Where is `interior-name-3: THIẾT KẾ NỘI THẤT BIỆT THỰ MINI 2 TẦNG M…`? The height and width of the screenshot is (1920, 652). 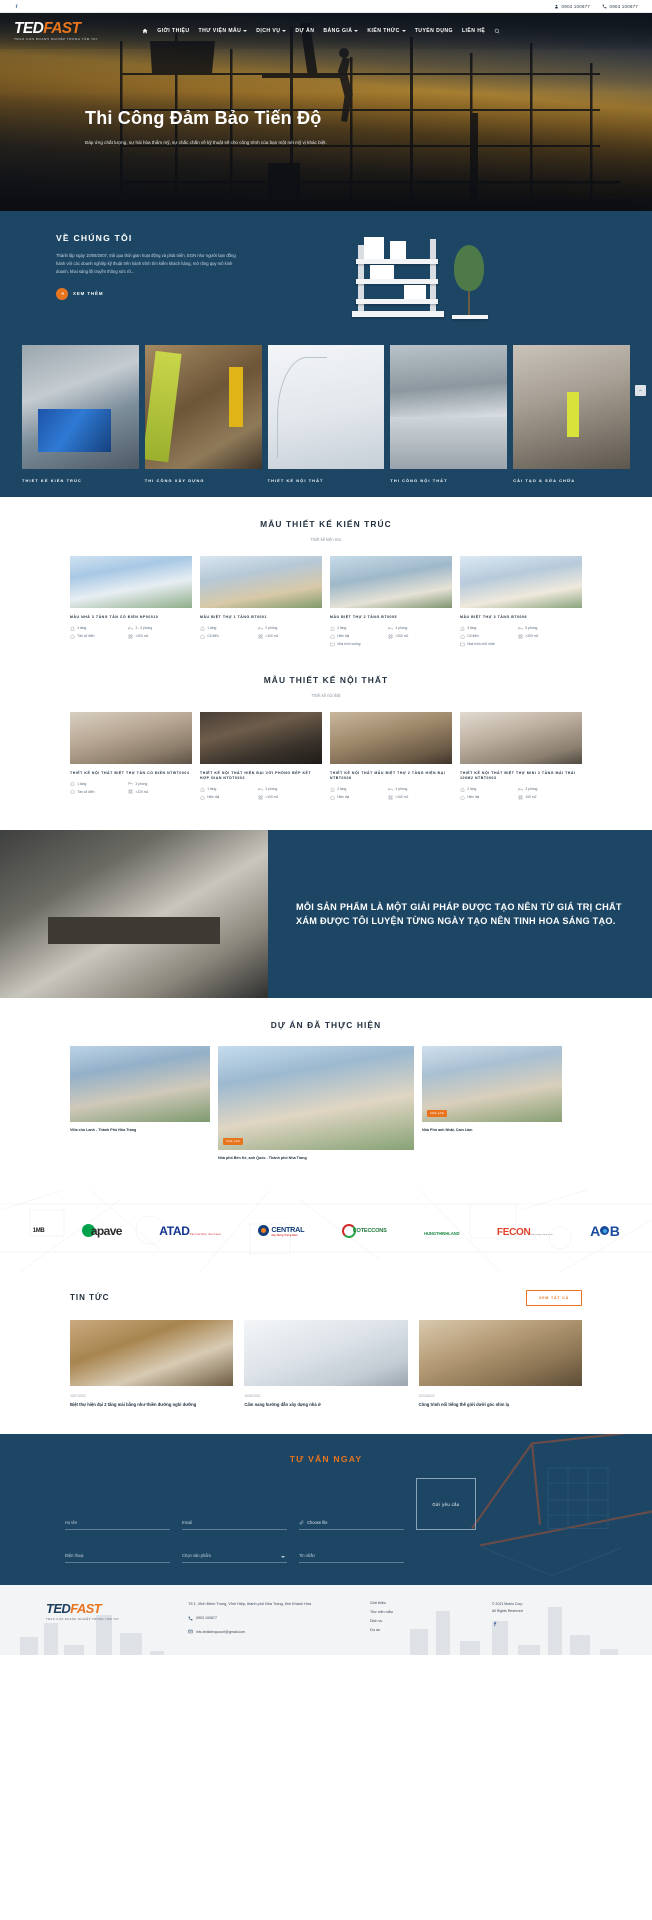 interior-name-3: THIẾT KẾ NỘI THẤT BIỆT THỰ MINI 2 TẦNG M… is located at coordinates (518, 775).